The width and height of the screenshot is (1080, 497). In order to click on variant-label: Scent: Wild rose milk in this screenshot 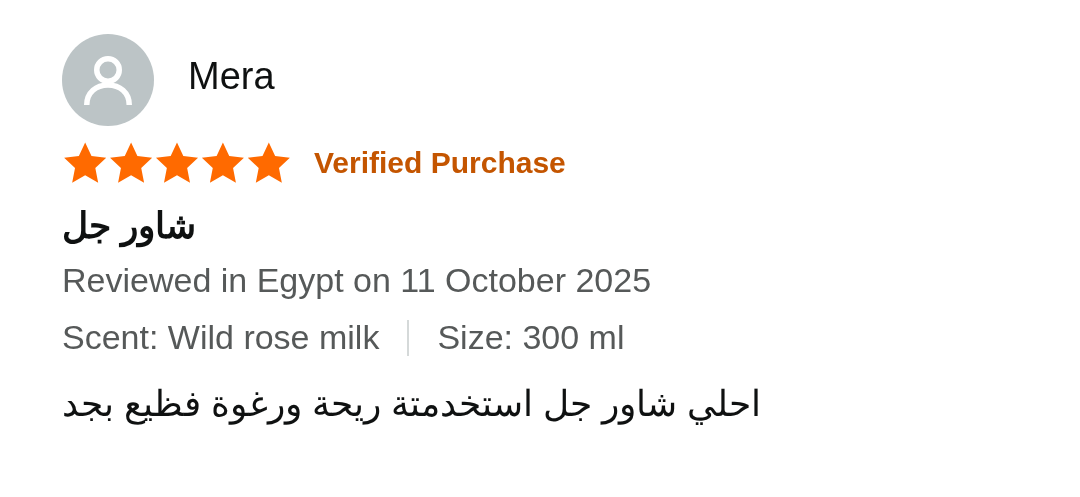, I will do `click(221, 337)`.